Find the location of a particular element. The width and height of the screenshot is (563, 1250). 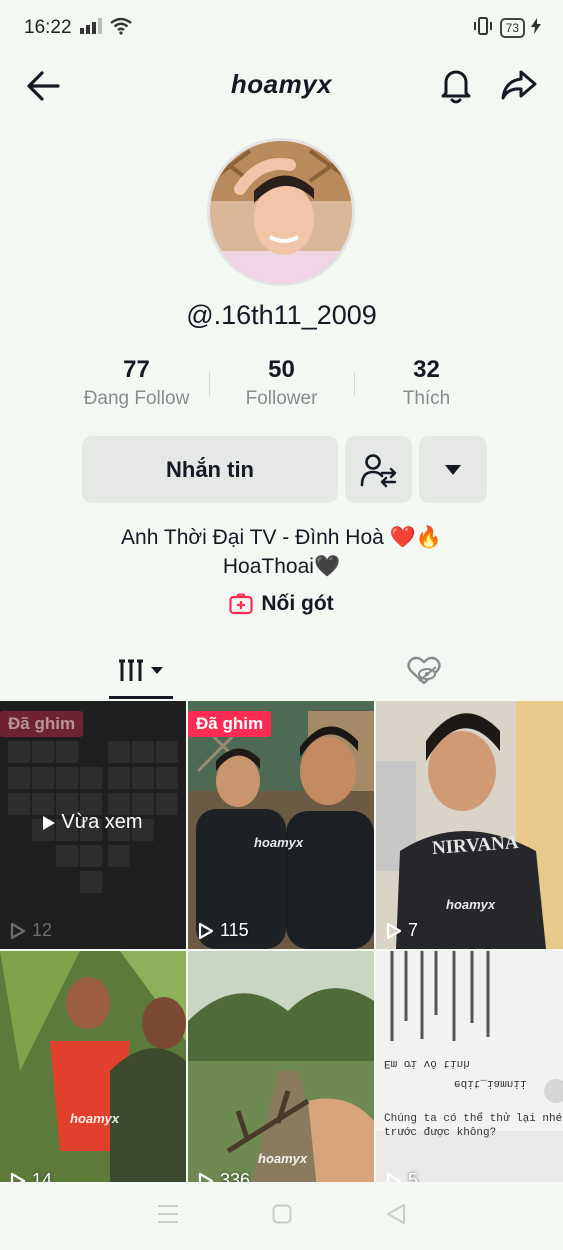

grid-icon is located at coordinates (131, 670).